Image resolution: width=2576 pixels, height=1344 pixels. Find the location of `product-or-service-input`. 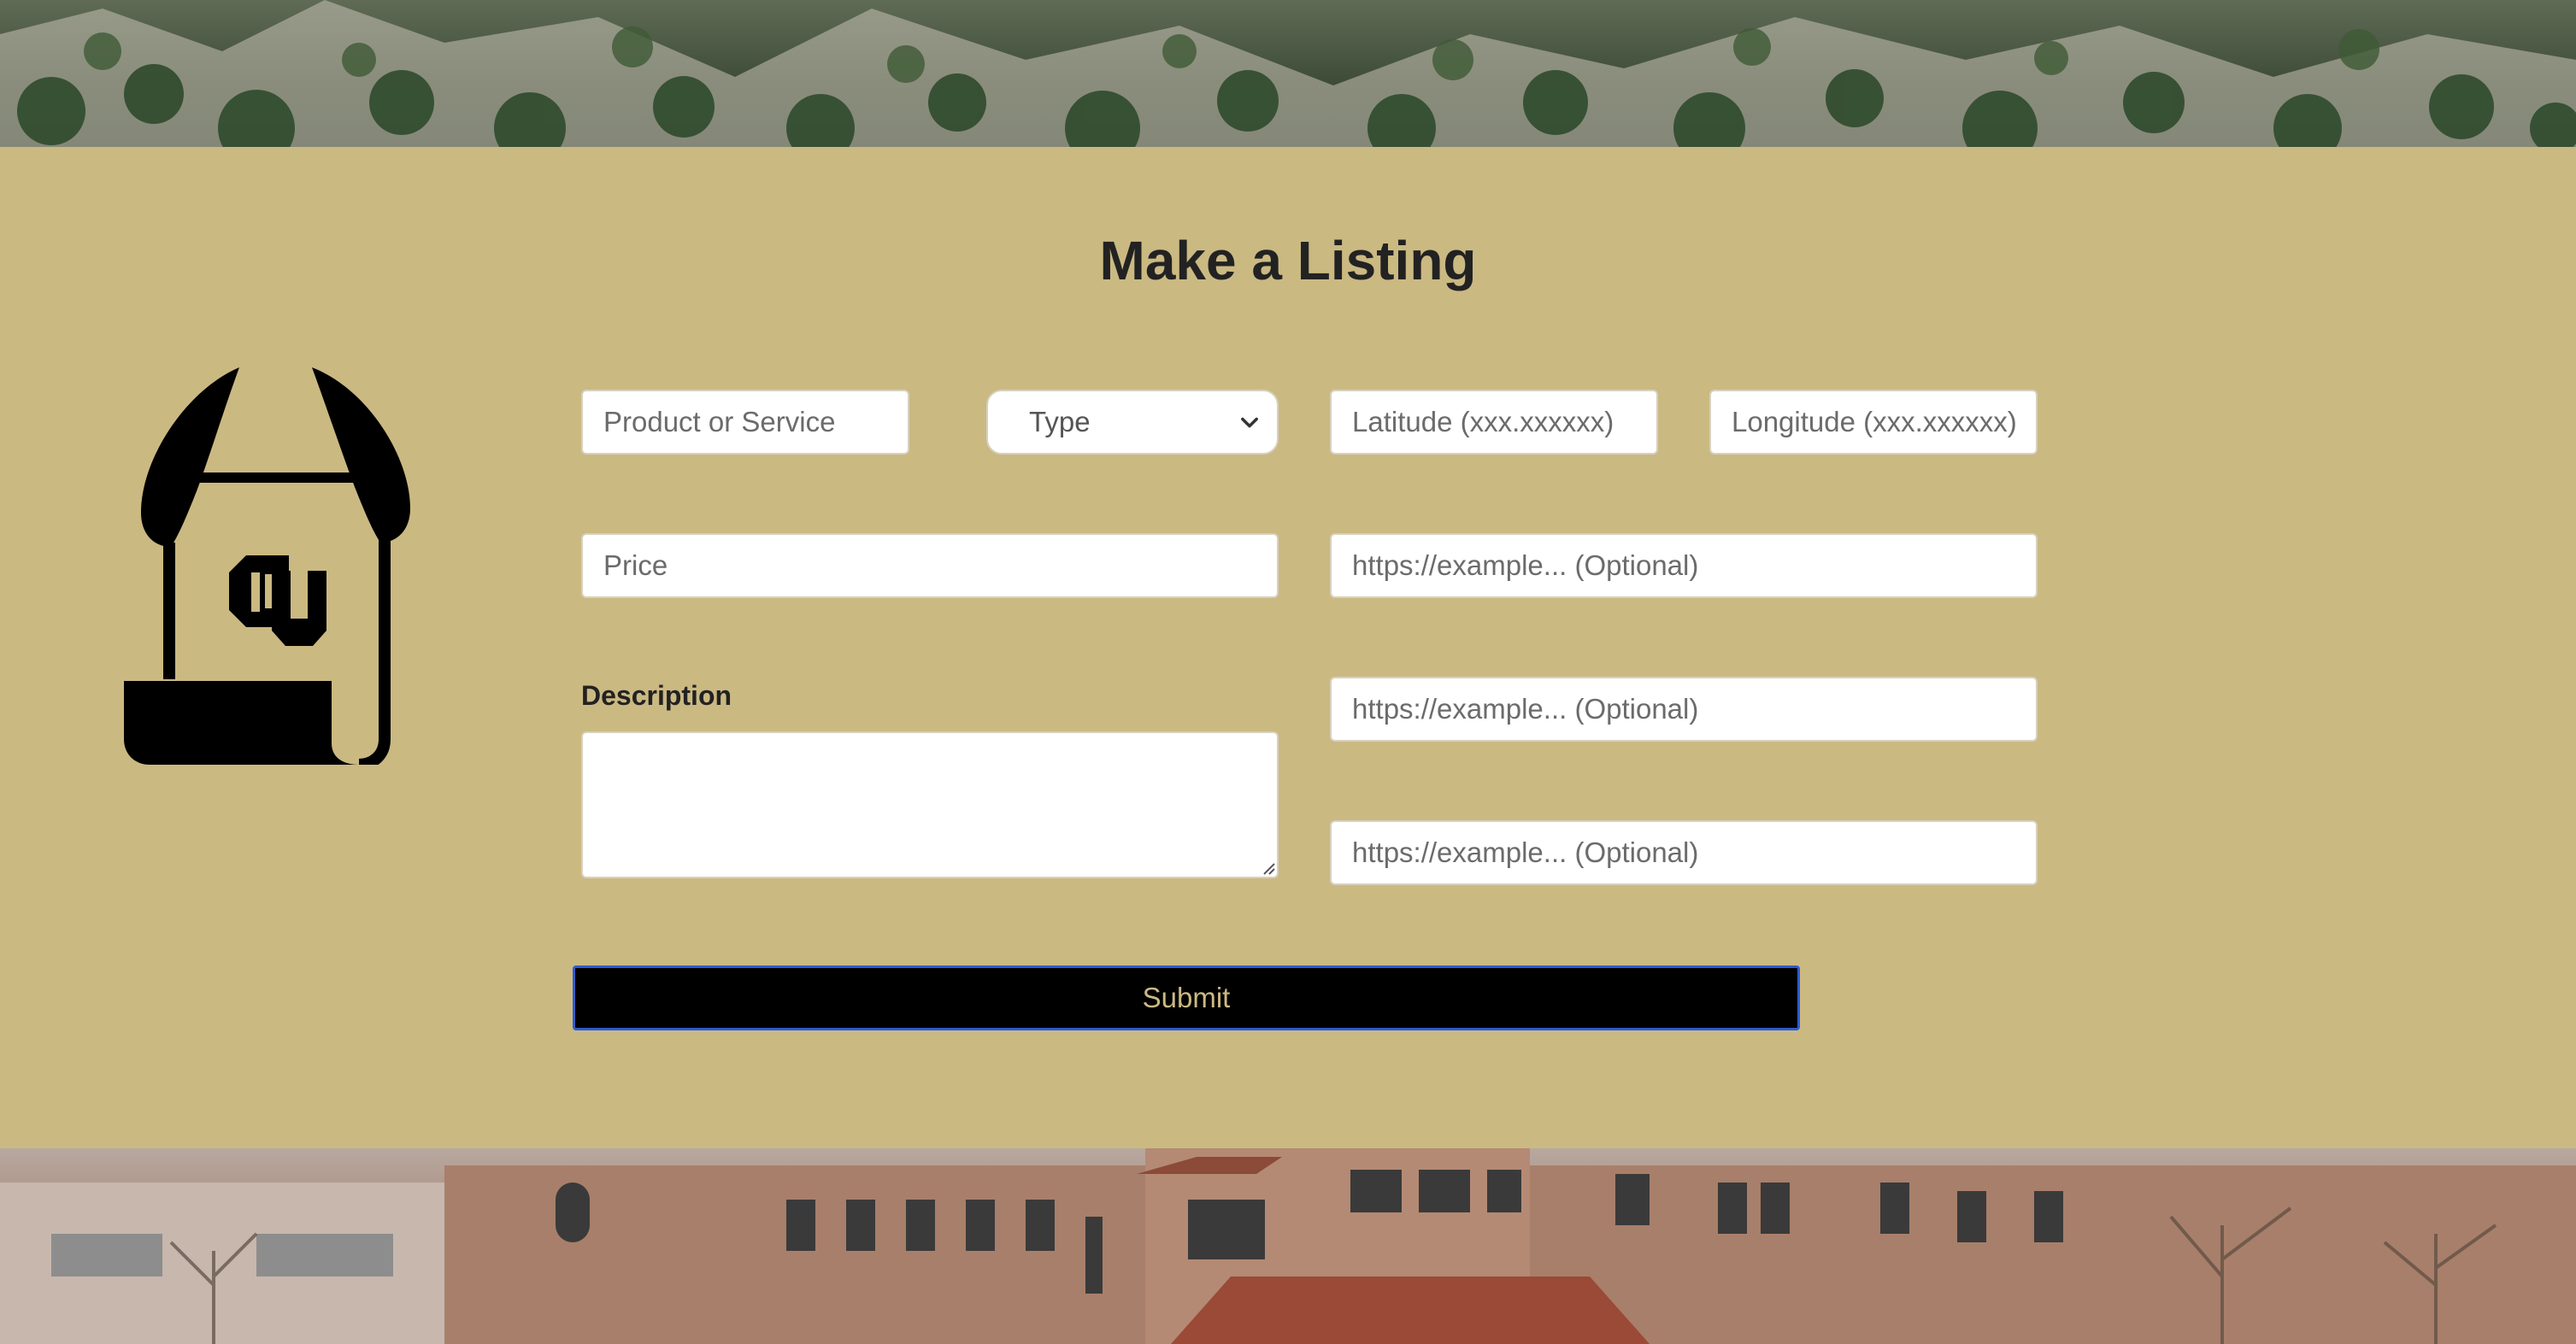

product-or-service-input is located at coordinates (745, 422).